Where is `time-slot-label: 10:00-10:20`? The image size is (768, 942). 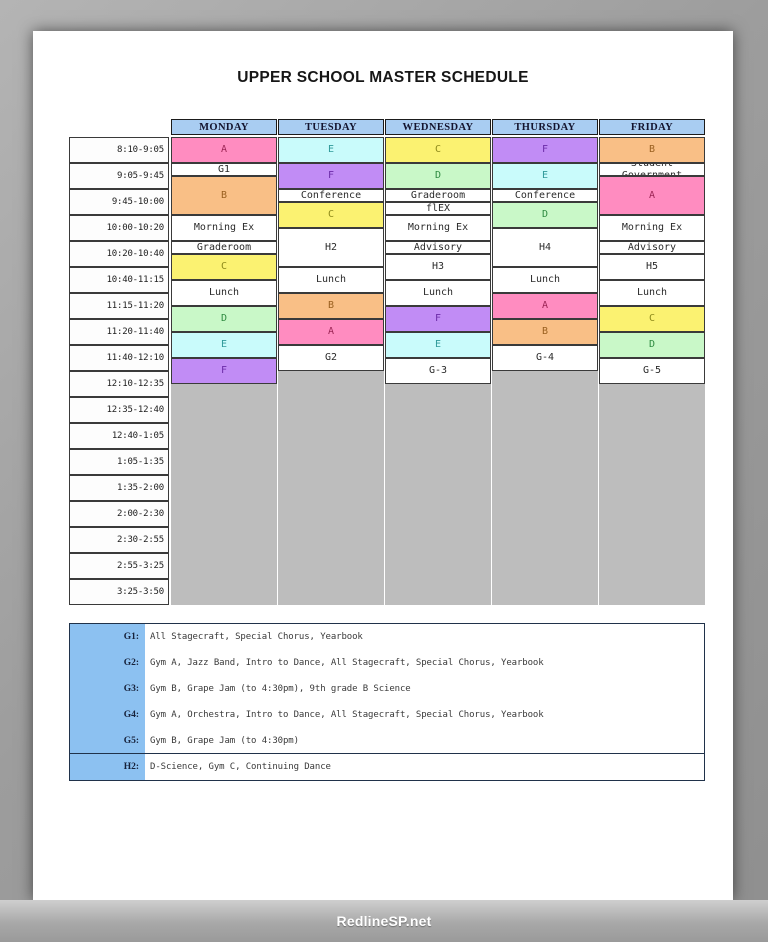
time-slot-label: 10:00-10:20 is located at coordinates (119, 228).